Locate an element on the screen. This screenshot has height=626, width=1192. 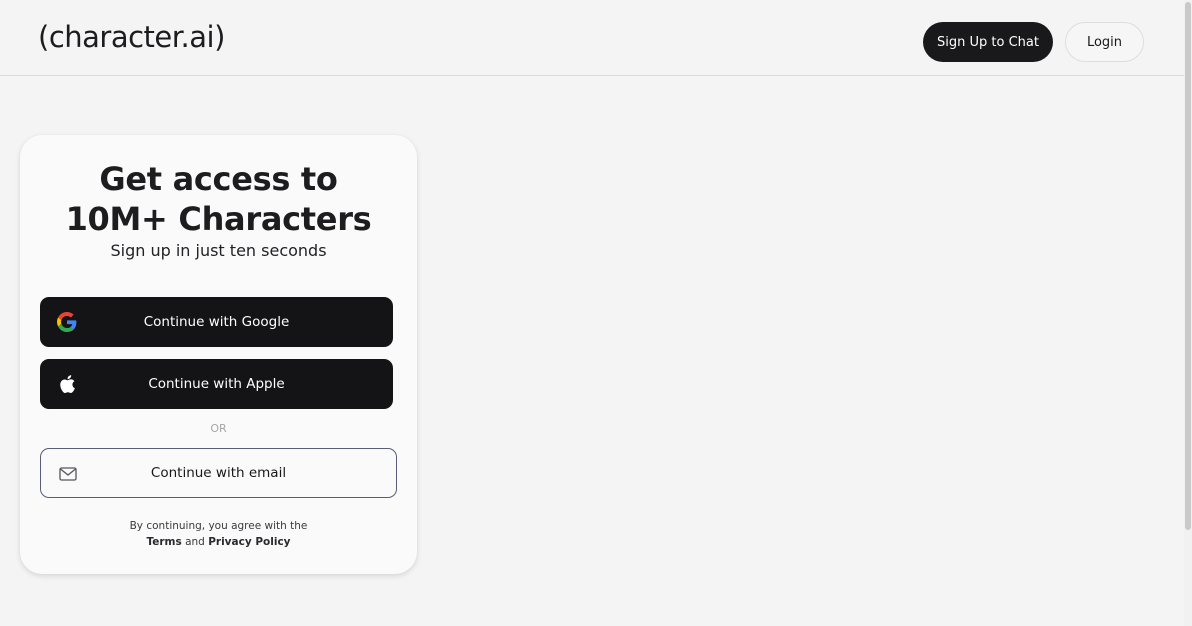
terms-link: Terms is located at coordinates (163, 542).